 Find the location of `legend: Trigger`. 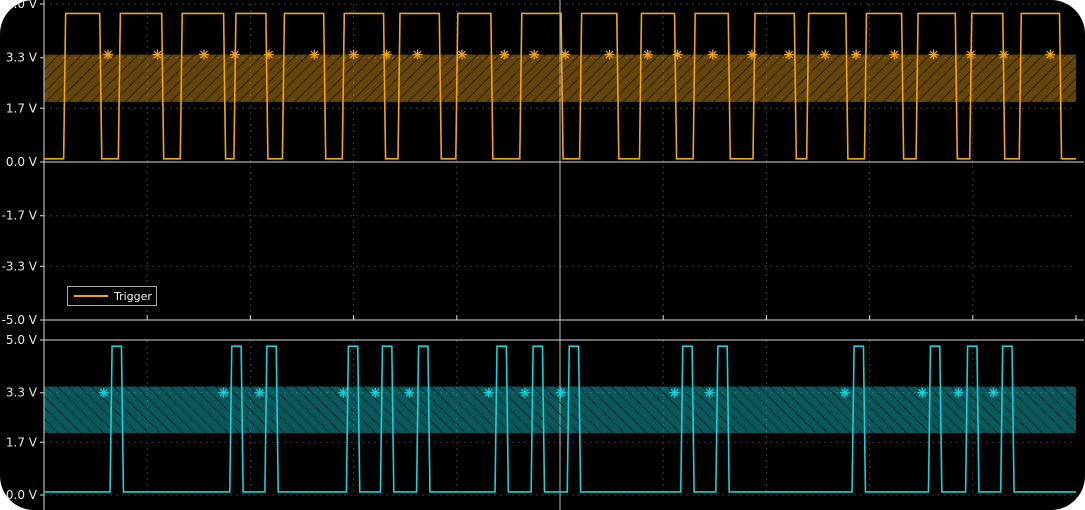

legend: Trigger is located at coordinates (112, 296).